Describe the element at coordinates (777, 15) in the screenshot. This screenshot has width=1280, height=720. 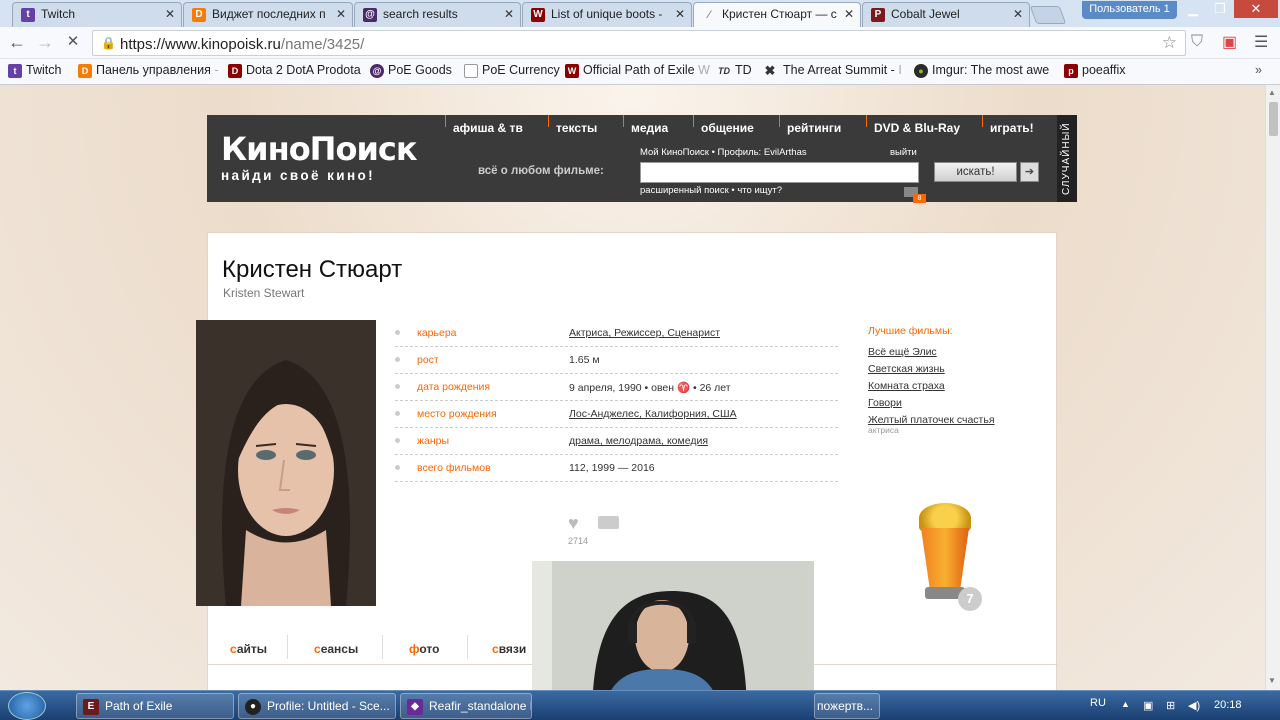
I see `tab-kinopoisk: ⁄ Кристен Стюарт — с ✕` at that location.